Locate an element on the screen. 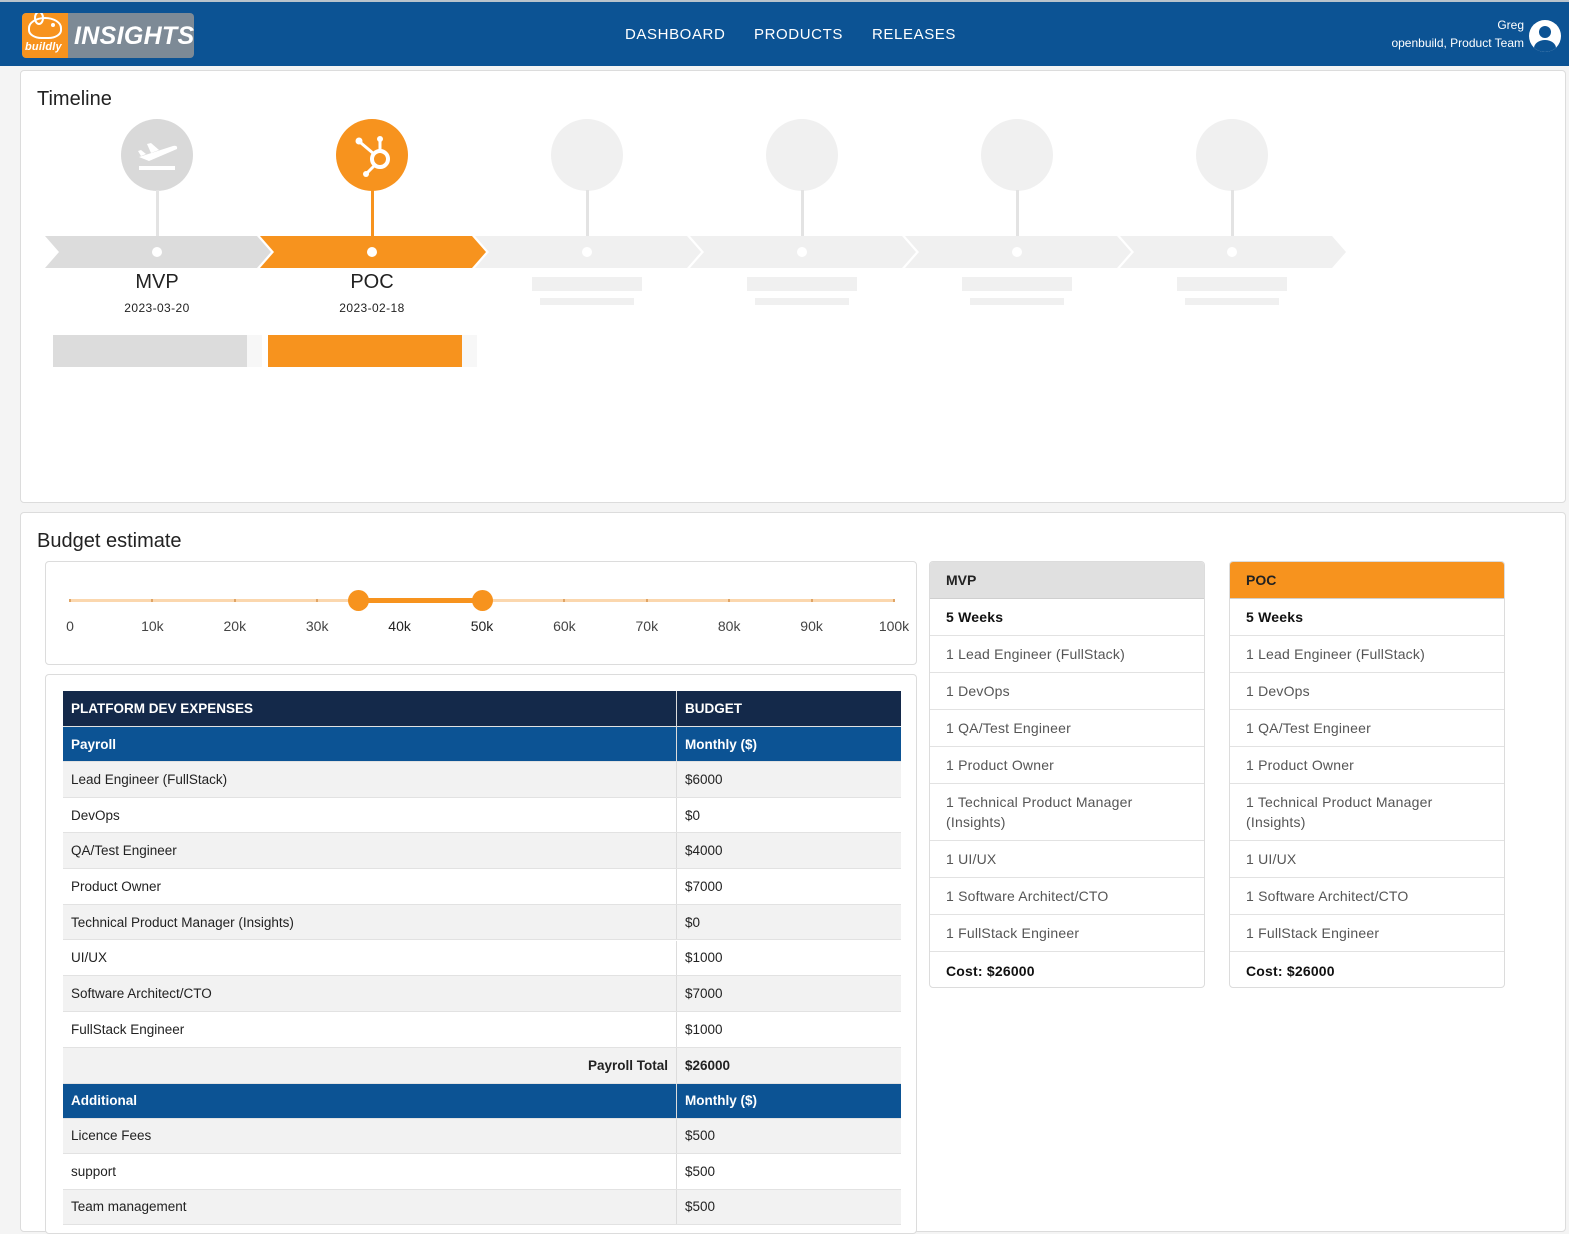  slider-tick-label: 80k is located at coordinates (729, 626).